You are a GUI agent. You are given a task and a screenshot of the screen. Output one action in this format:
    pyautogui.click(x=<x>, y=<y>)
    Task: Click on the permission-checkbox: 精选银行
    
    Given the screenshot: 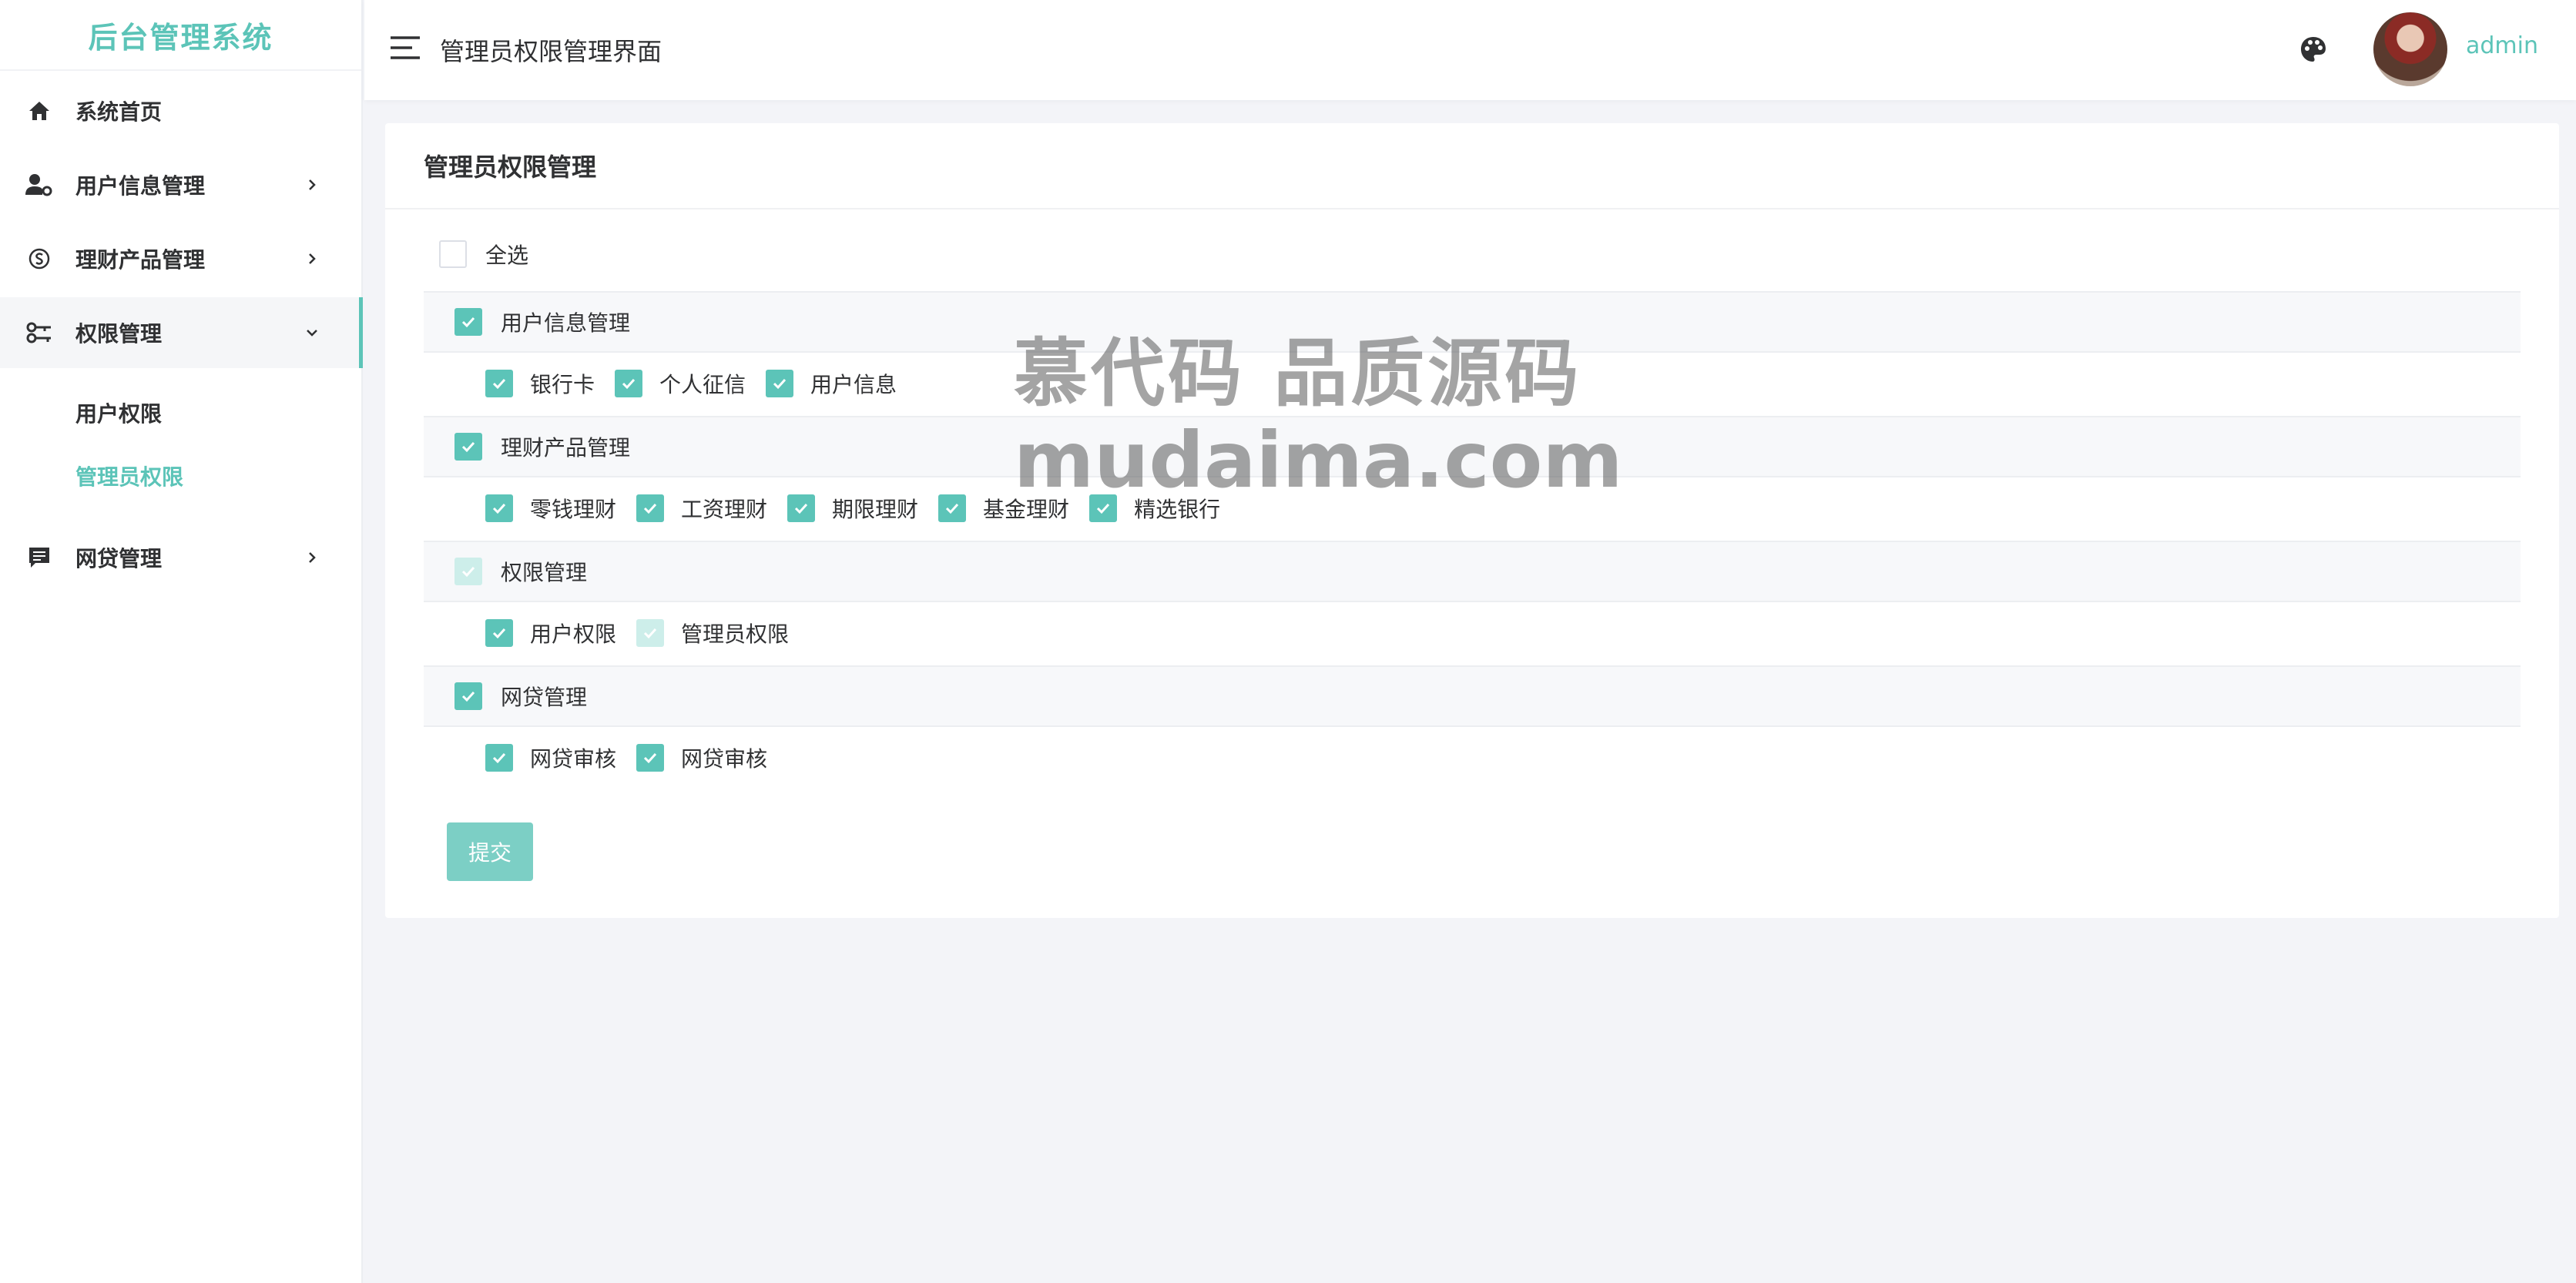 What is the action you would take?
    pyautogui.click(x=1154, y=508)
    